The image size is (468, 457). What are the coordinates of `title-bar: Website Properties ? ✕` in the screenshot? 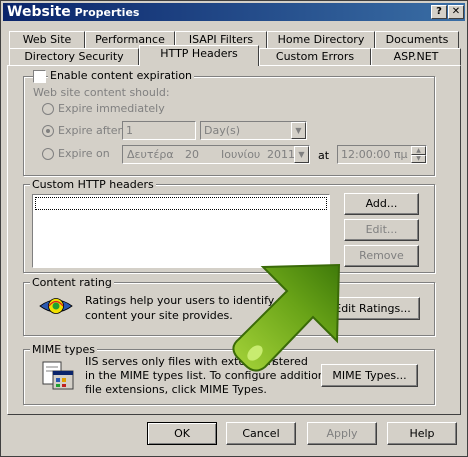 It's located at (234, 12).